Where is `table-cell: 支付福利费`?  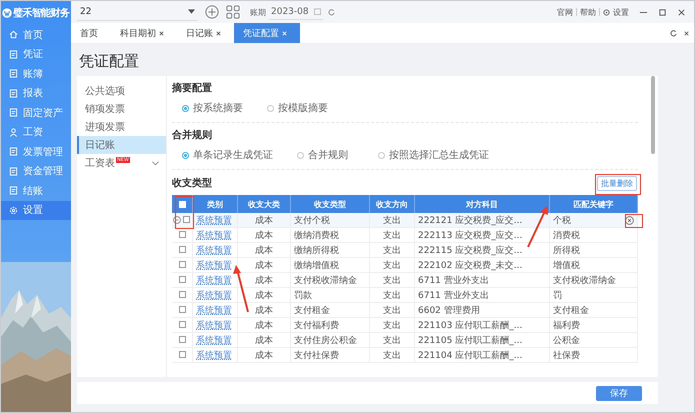
table-cell: 支付福利费 is located at coordinates (316, 325).